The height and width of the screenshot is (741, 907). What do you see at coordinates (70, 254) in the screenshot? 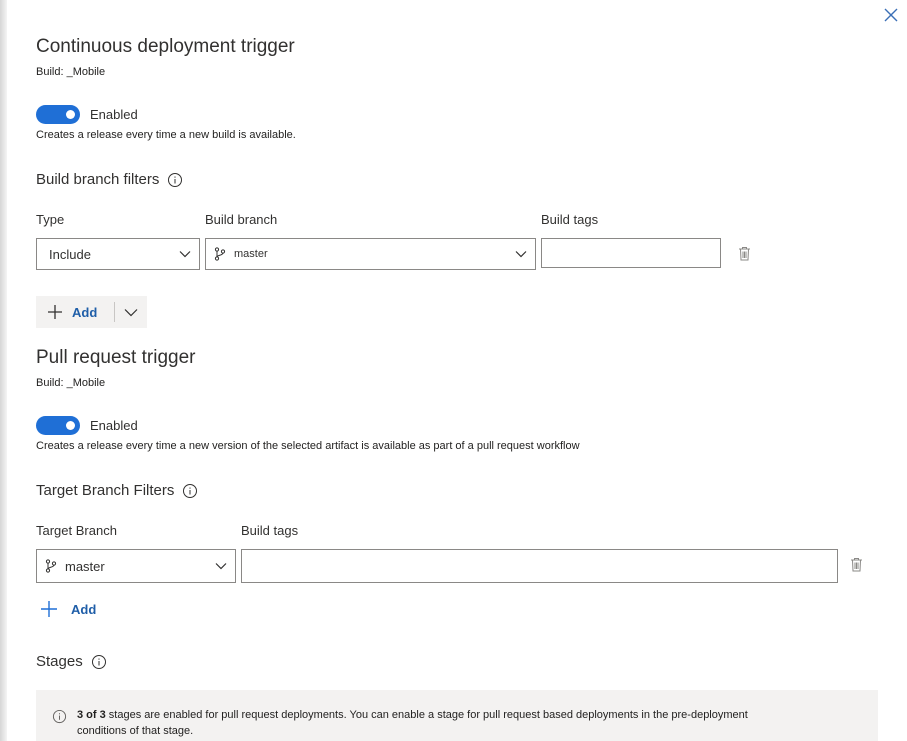
I see `type-dropdown-value: Include` at bounding box center [70, 254].